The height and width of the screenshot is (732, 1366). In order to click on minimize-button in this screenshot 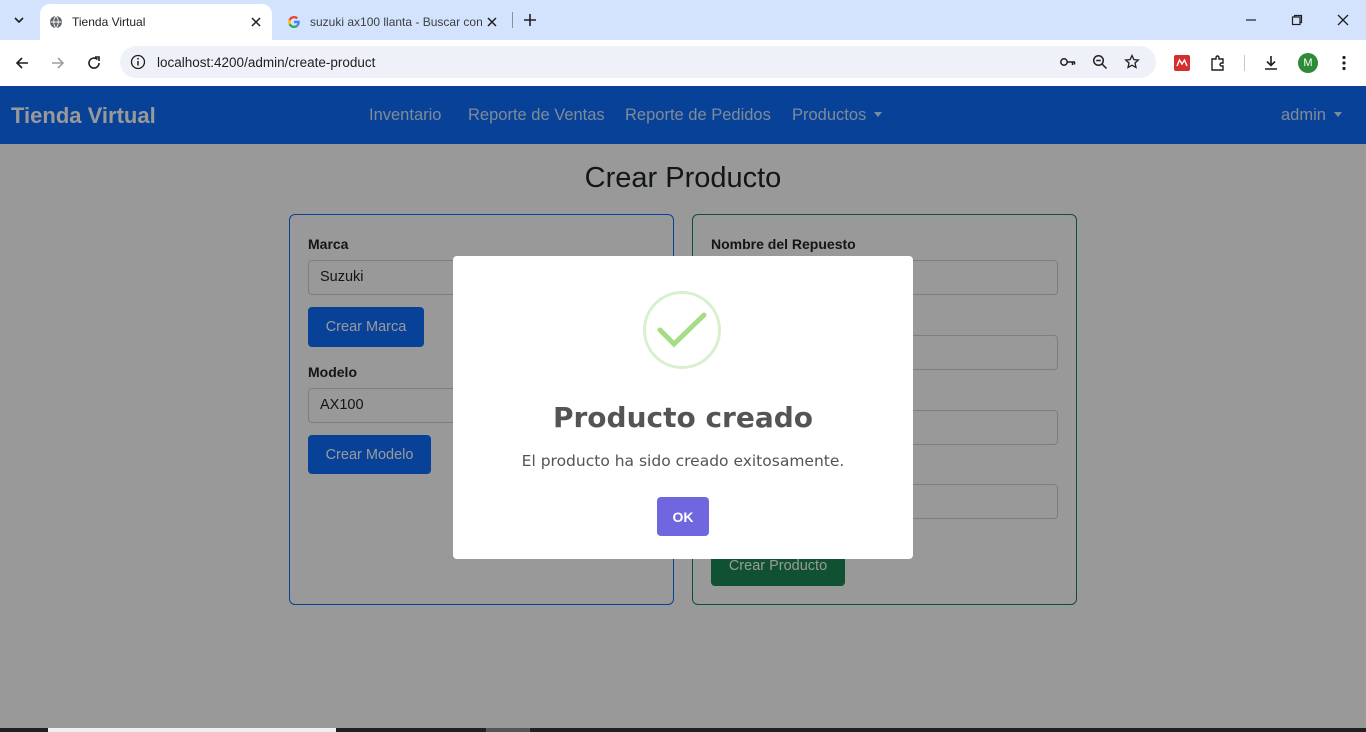, I will do `click(1251, 20)`.